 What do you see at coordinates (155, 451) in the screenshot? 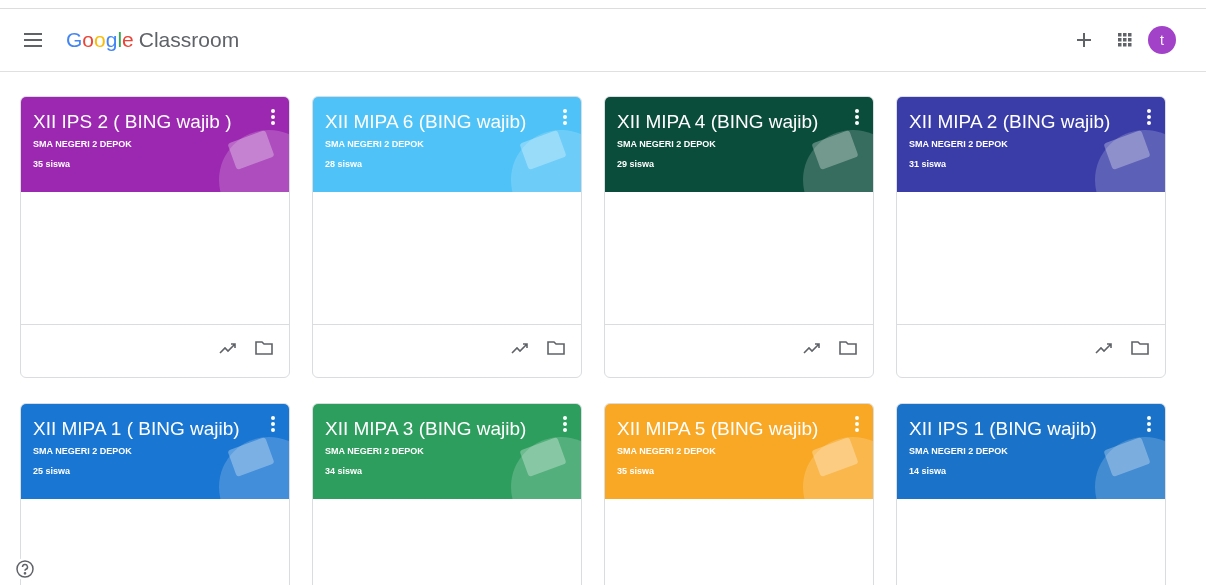
I see `class-banner: XII MIPA 1 ( BING wajib) SMA NEGERI 2 DEPOK 25 siswa` at bounding box center [155, 451].